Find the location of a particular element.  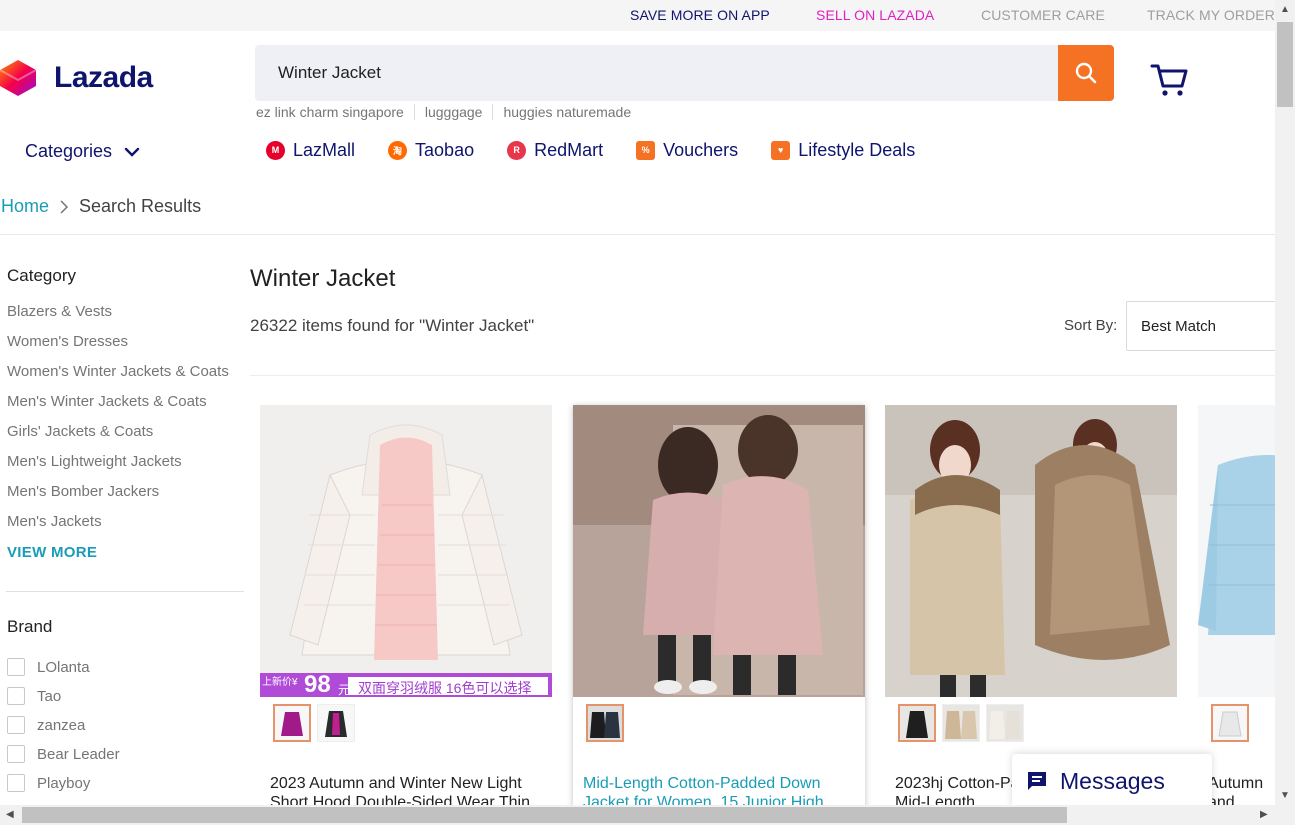

price-banner-text: 双面穿羽绒服 16色可以选择 is located at coordinates (445, 688).